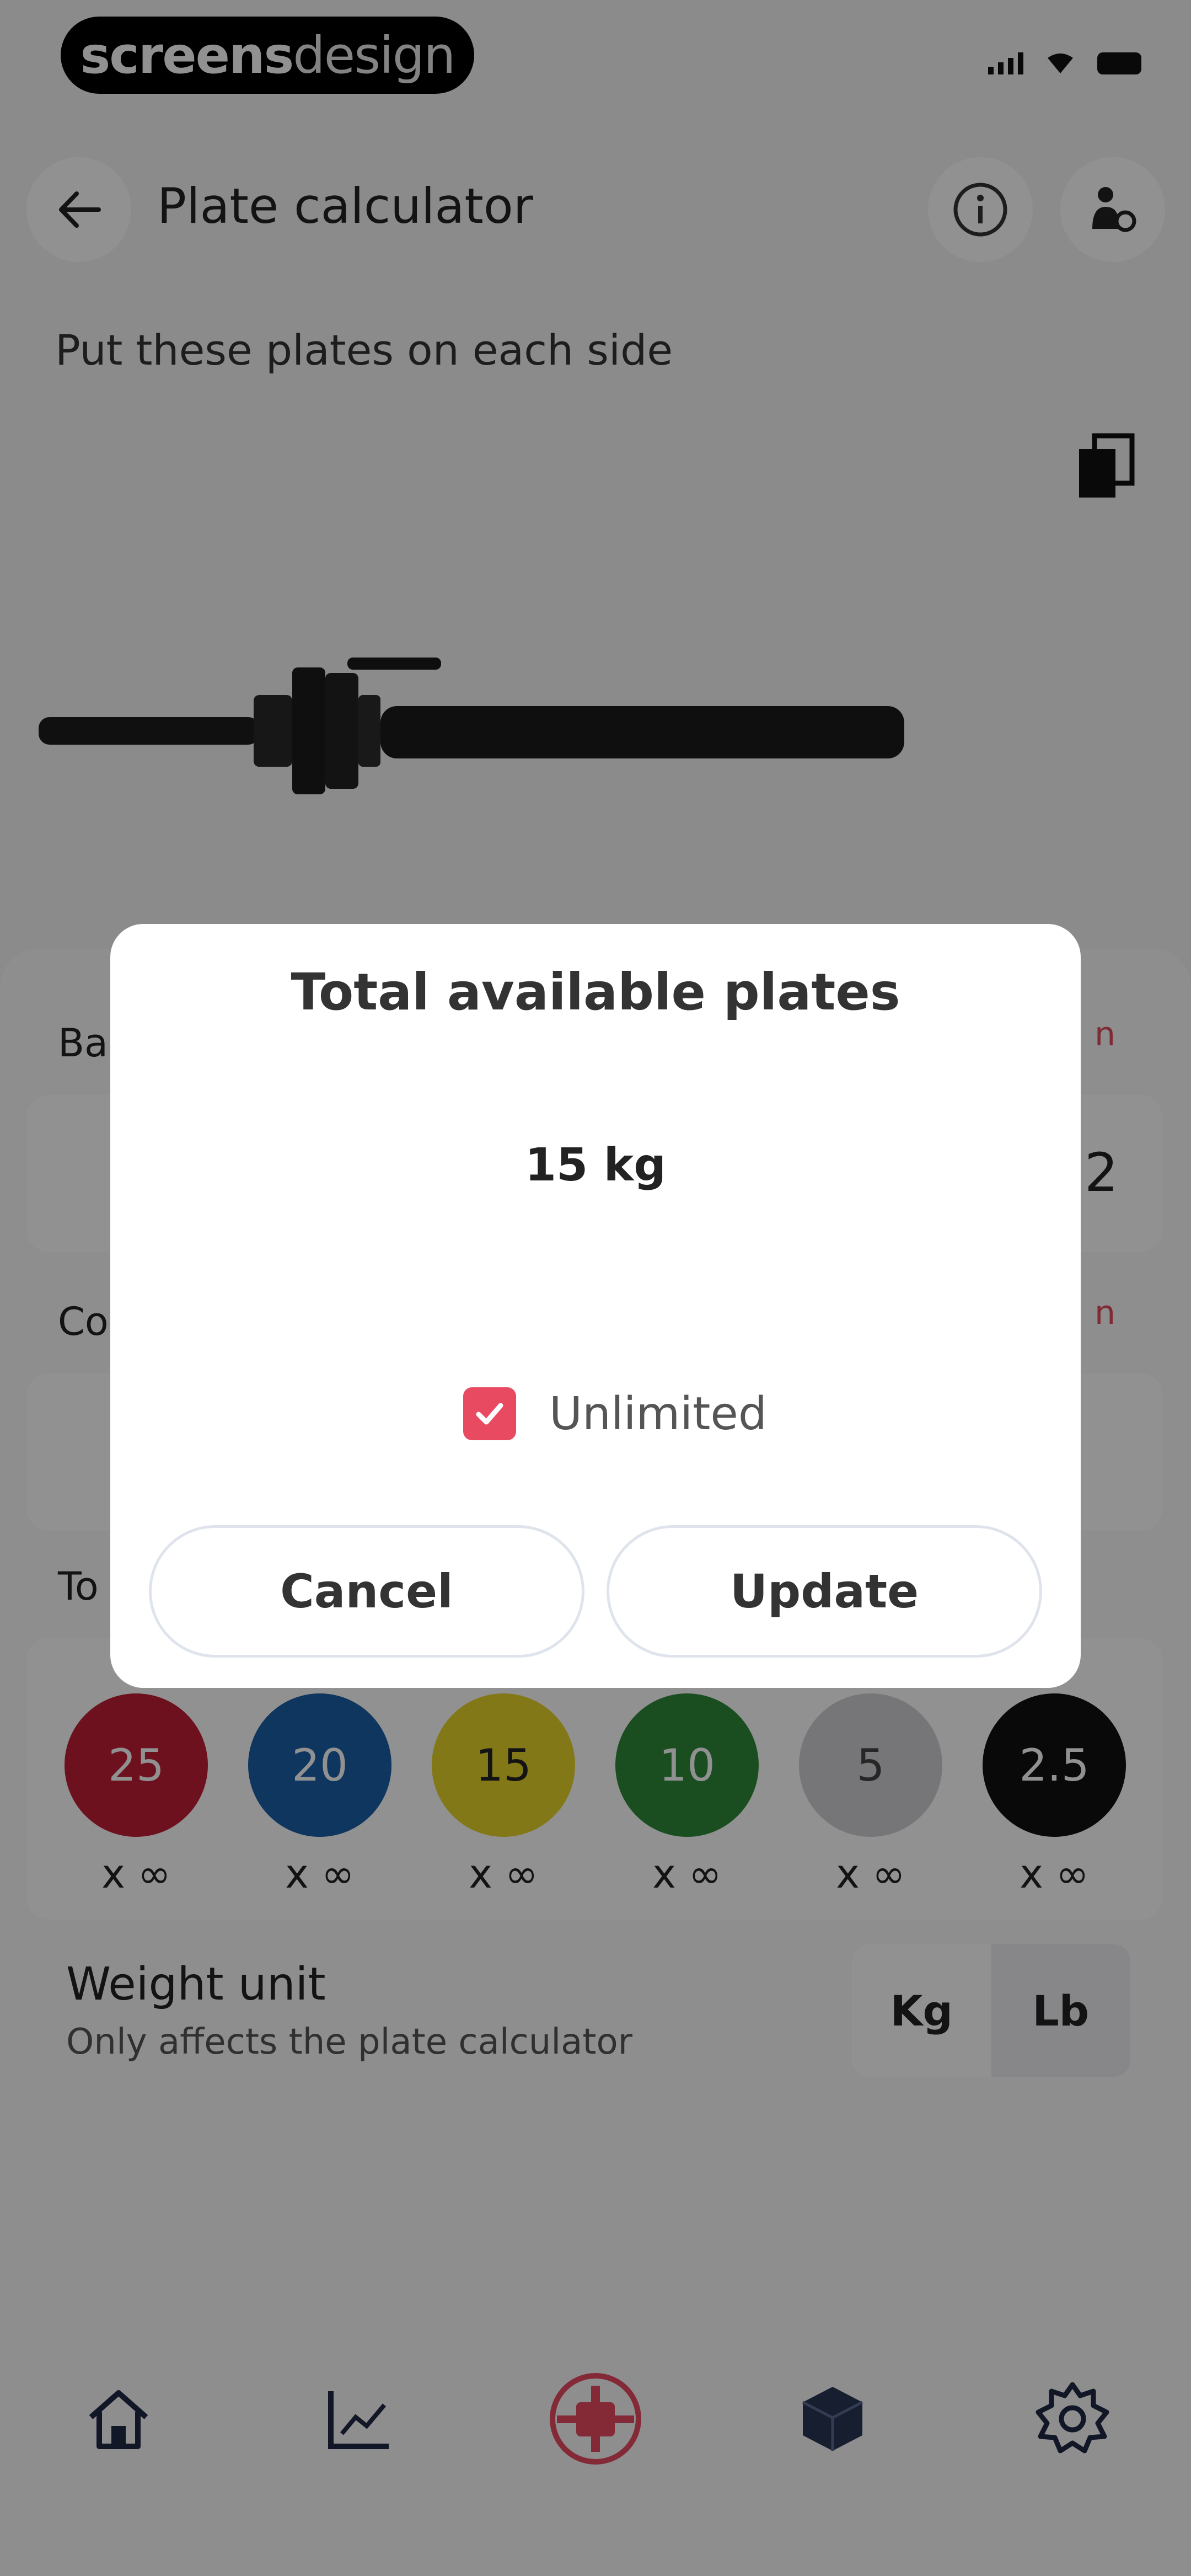 This screenshot has width=1191, height=2576. What do you see at coordinates (595, 1165) in the screenshot?
I see `plate-weight-value: 15 kg` at bounding box center [595, 1165].